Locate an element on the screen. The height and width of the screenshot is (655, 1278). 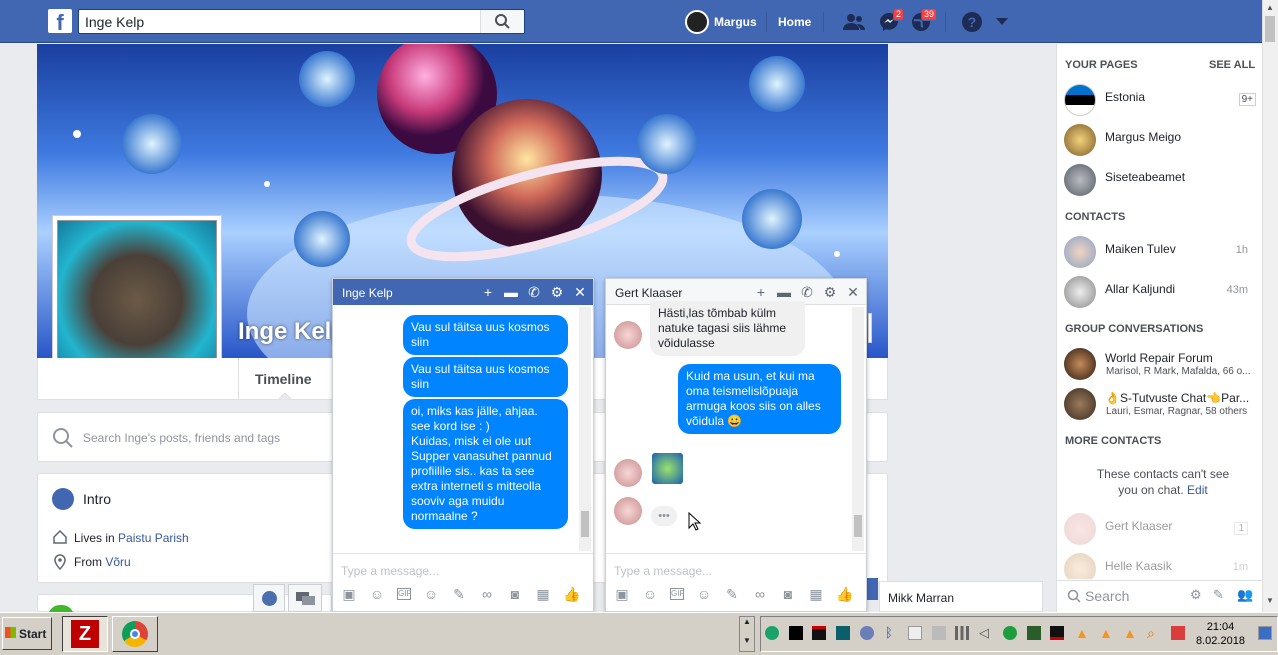
taskbar-scroll: ▲ ▼ is located at coordinates (747, 634).